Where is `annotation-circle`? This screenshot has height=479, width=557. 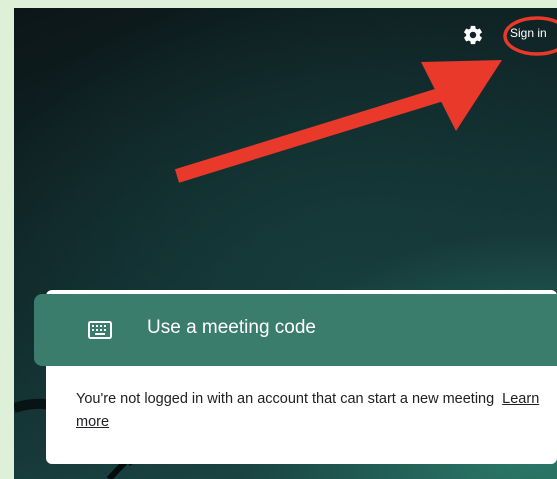
annotation-circle is located at coordinates (530, 36).